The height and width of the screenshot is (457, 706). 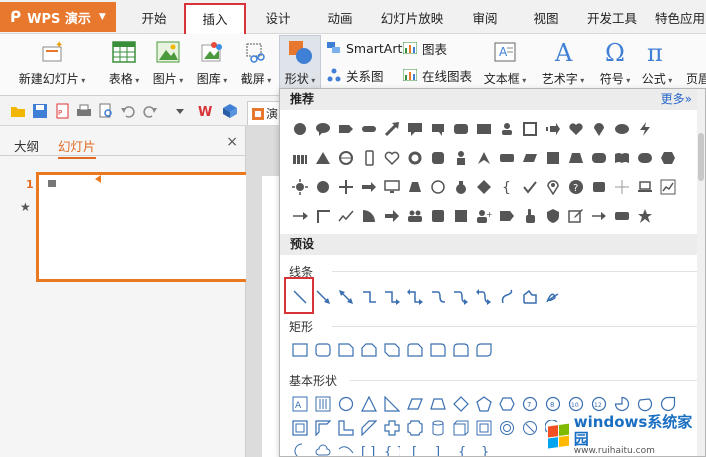 I want to click on document-tab: 演, so click(x=265, y=113).